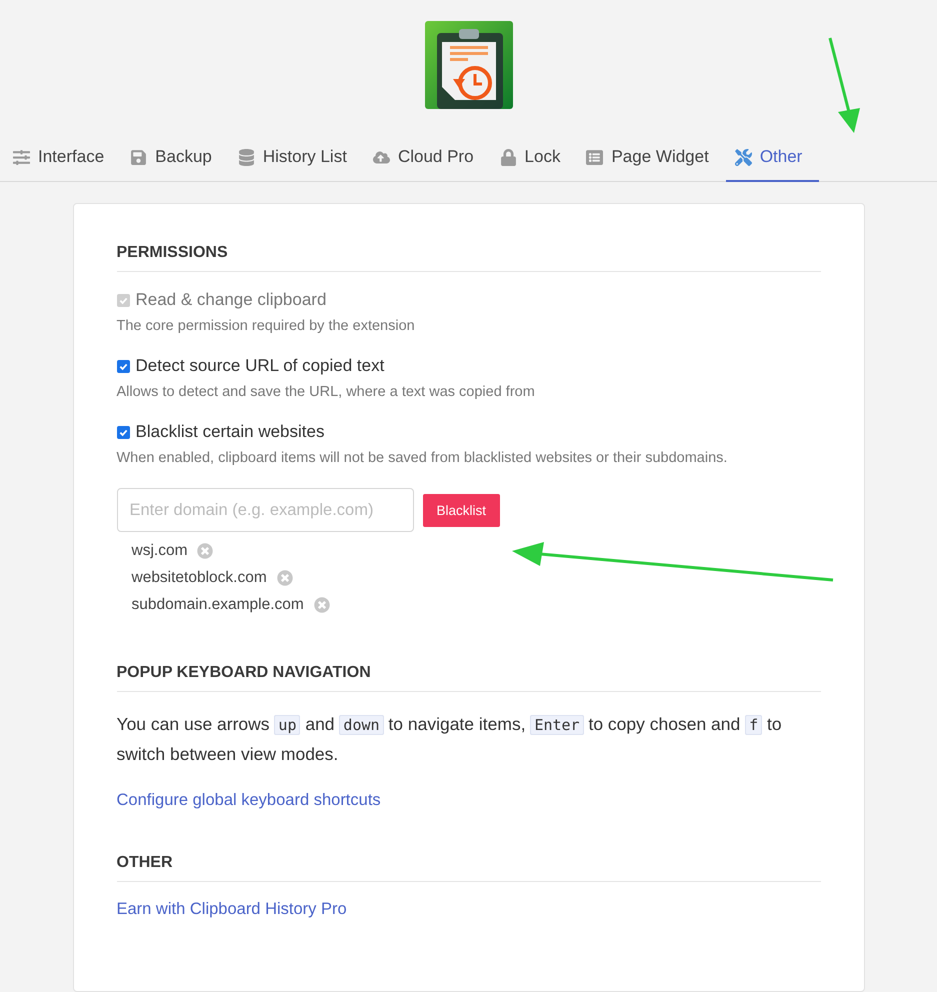  What do you see at coordinates (449, 739) in the screenshot?
I see `keyboard-help-text: You can use arrows up and down to navigate items, Enter to copy chosen and f to switch between view modes.` at bounding box center [449, 739].